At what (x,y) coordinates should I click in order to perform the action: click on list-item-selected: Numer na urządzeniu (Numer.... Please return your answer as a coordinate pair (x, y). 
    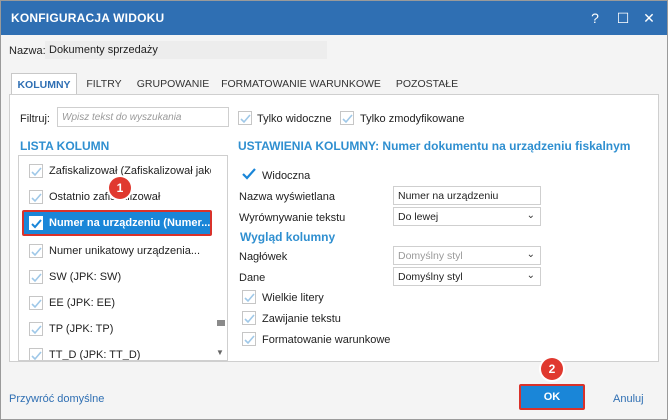
    Looking at the image, I should click on (117, 223).